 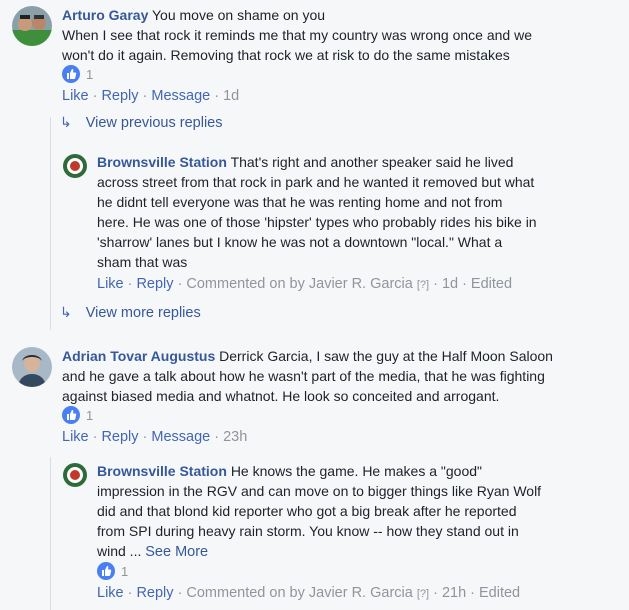 I want to click on comment-actions: Like · Reply · Message · 23h, so click(x=155, y=437).